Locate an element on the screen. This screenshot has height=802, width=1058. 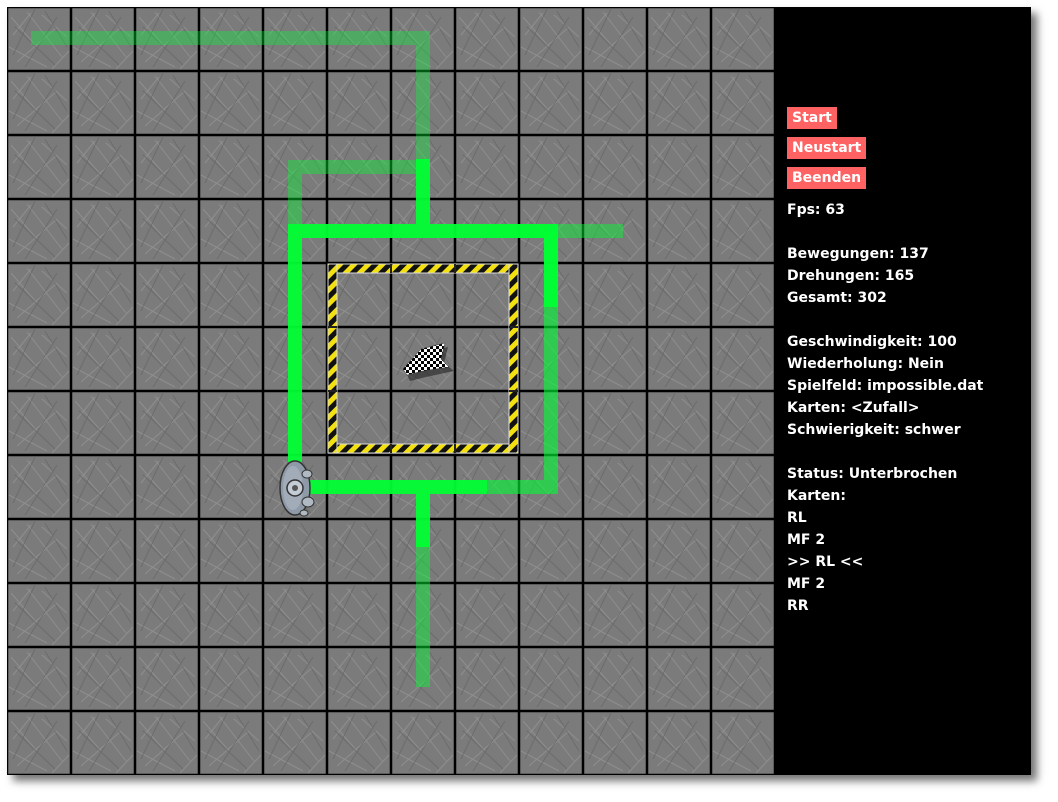
board-setting: Spielfeld: impossible.dat is located at coordinates (885, 386).